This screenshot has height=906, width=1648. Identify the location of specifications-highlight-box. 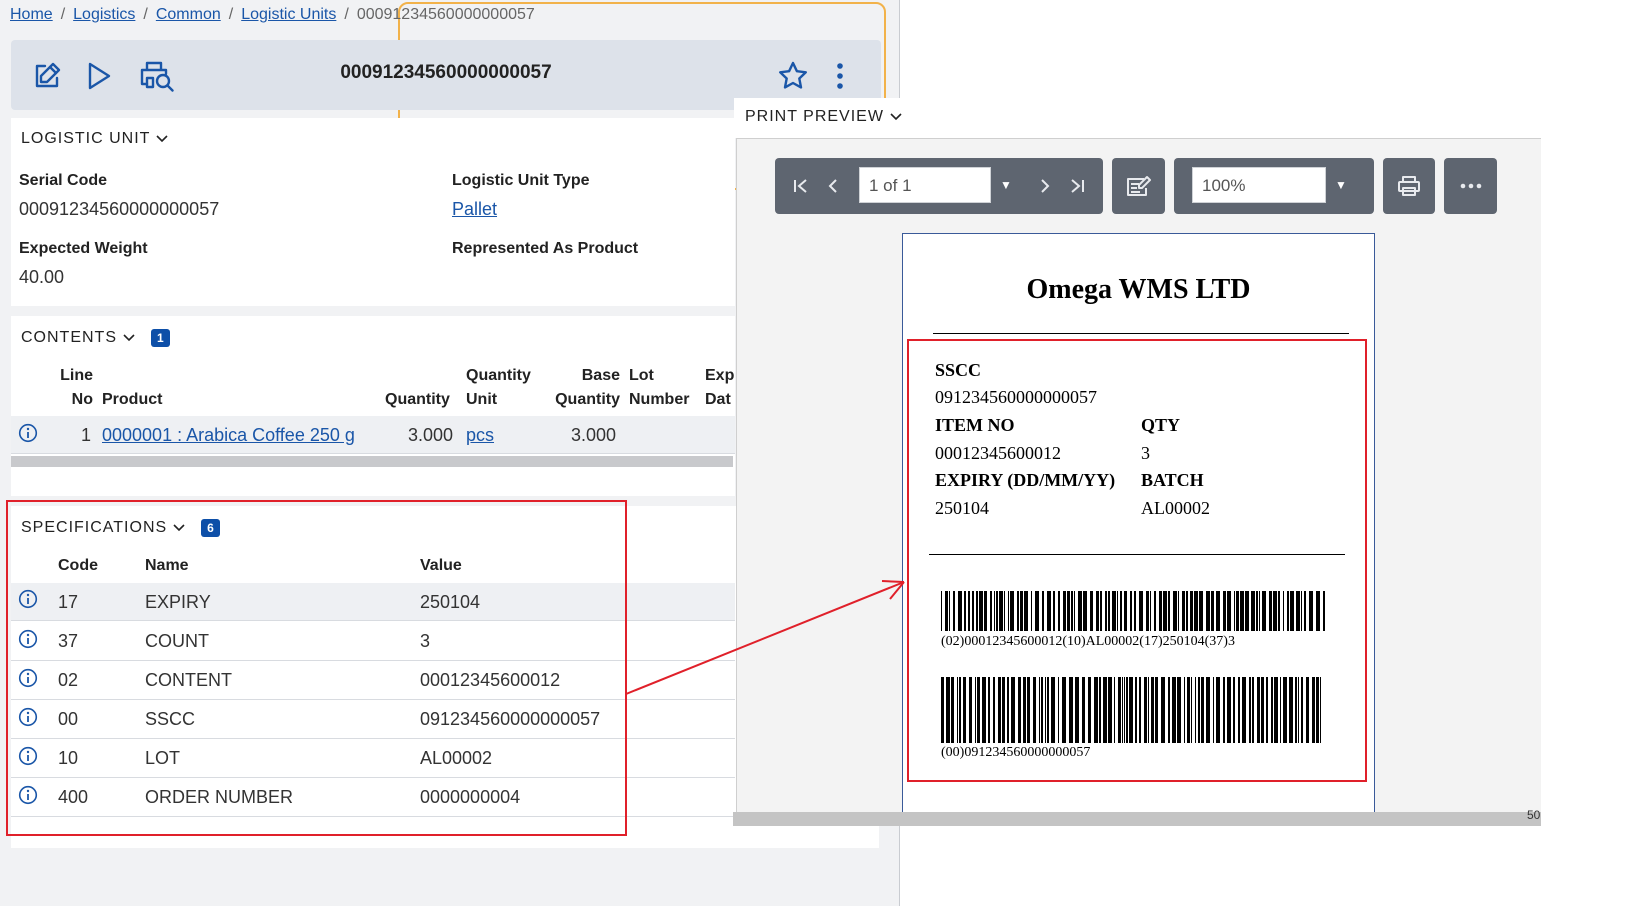
(316, 668).